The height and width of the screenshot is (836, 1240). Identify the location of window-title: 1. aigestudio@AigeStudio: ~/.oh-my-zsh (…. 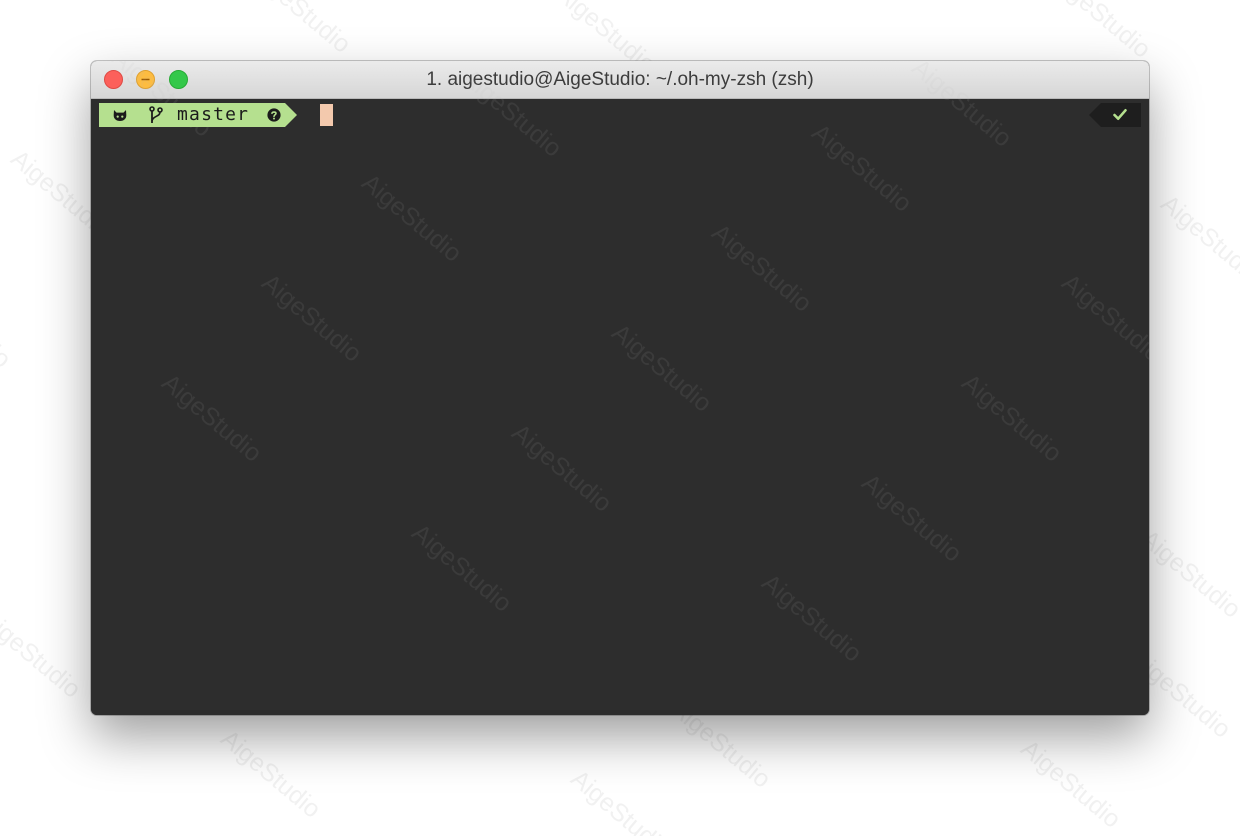
(620, 79).